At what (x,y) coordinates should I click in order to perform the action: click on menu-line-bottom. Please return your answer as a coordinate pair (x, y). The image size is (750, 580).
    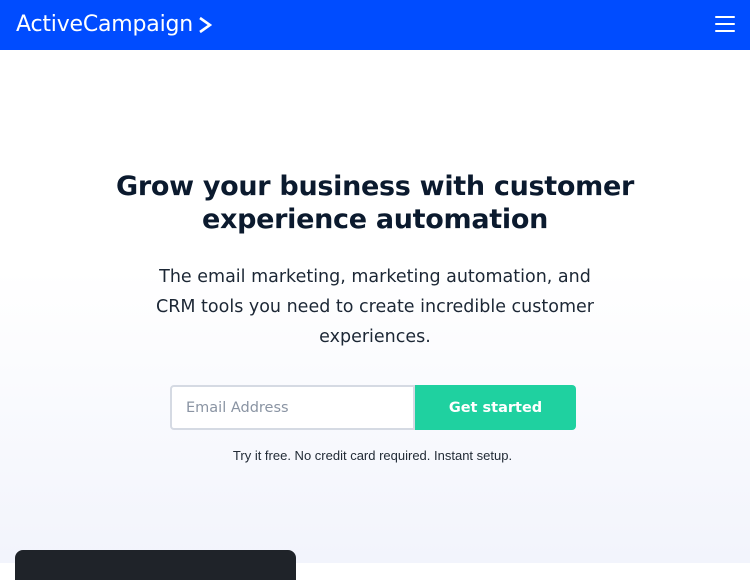
    Looking at the image, I should click on (725, 31).